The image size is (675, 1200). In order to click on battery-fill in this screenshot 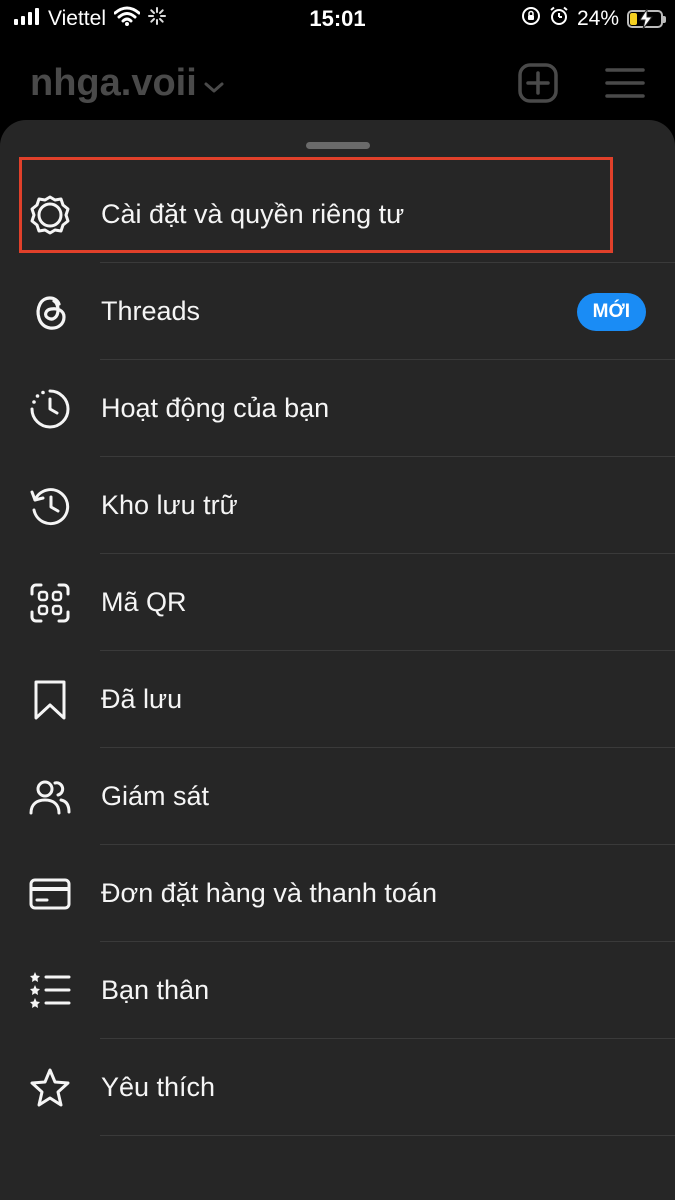, I will do `click(633, 19)`.